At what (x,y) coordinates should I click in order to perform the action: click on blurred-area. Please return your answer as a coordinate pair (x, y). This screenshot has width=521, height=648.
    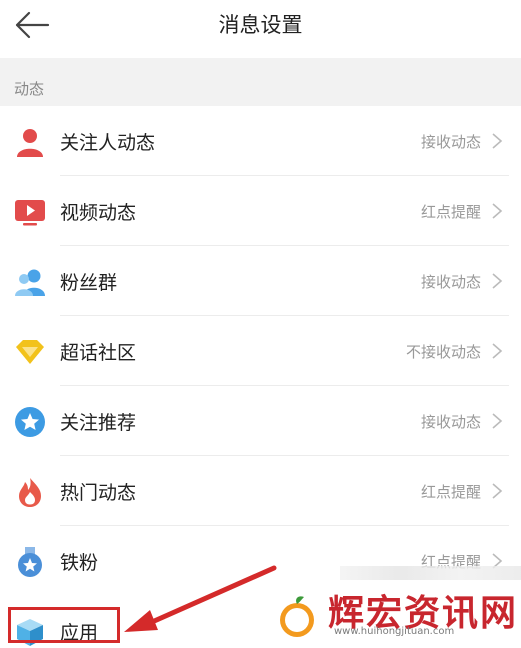
    Looking at the image, I should click on (430, 573).